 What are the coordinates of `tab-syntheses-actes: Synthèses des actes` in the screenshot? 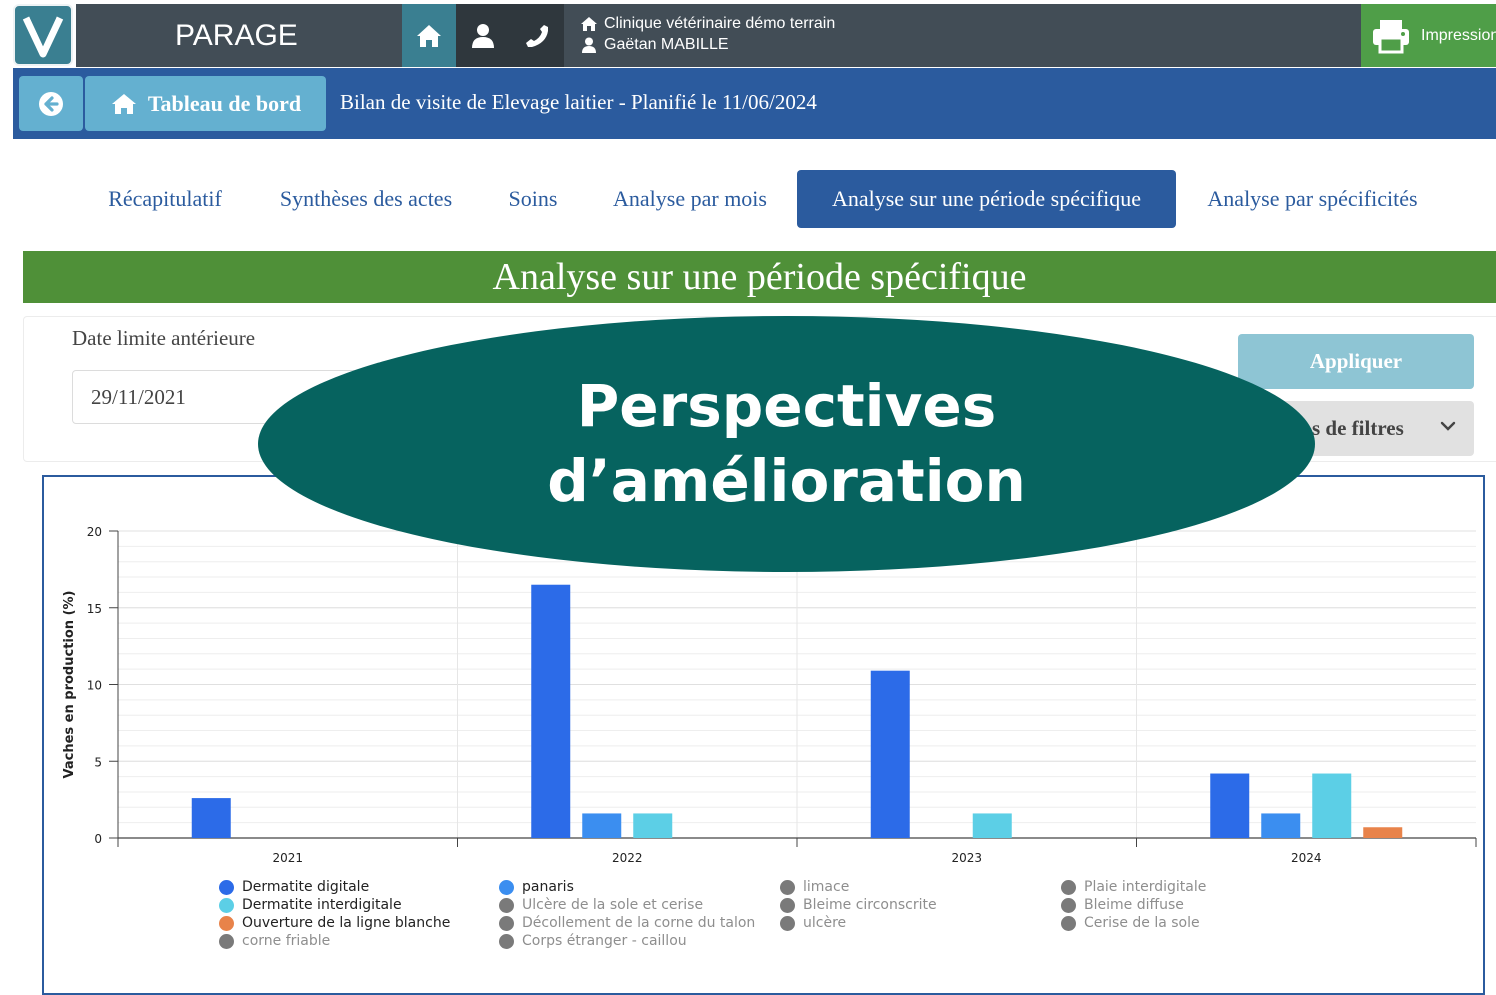 It's located at (366, 199).